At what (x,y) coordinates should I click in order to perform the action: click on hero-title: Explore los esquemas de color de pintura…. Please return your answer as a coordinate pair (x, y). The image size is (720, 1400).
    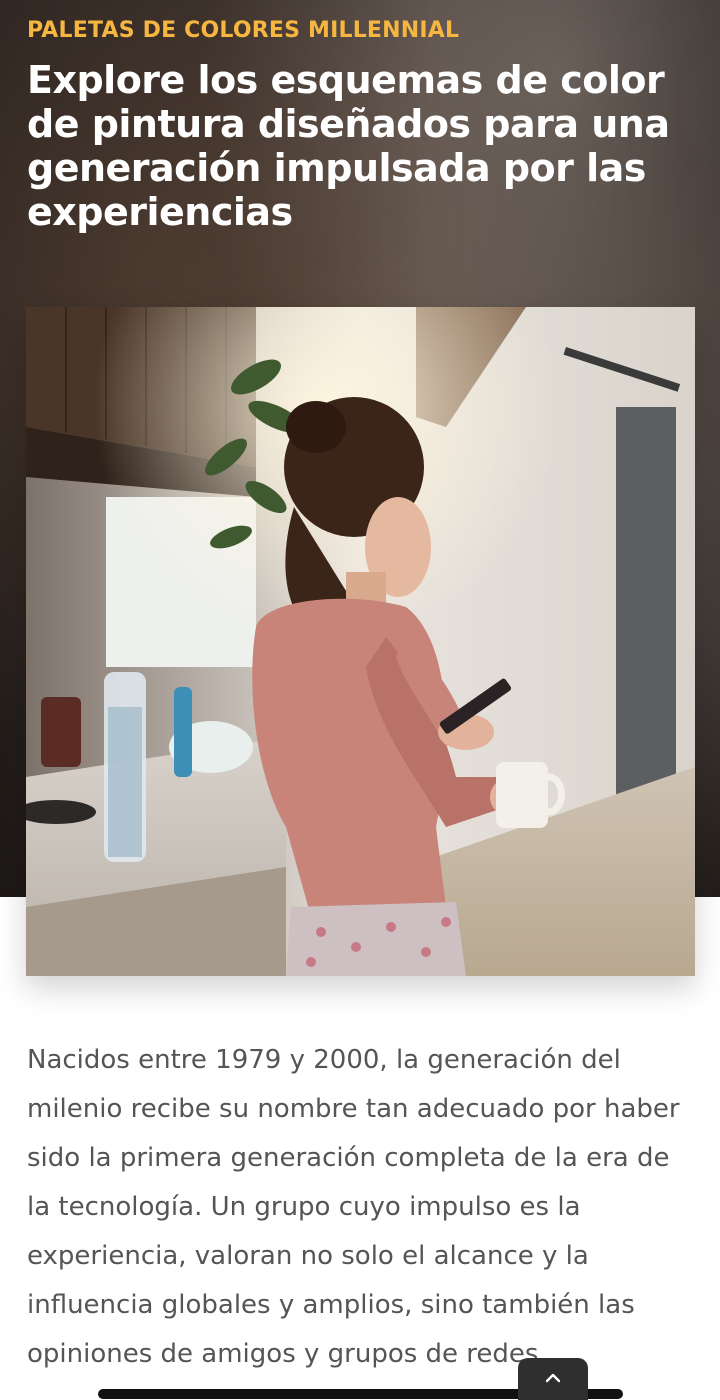
    Looking at the image, I should click on (348, 146).